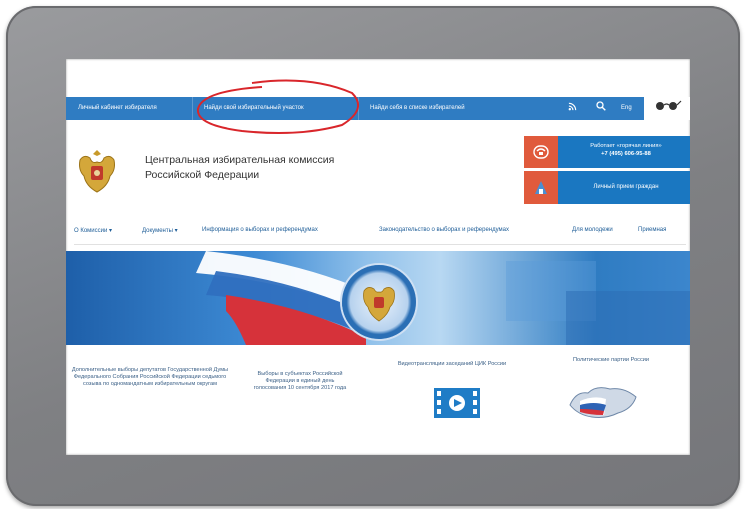 The image size is (746, 509). What do you see at coordinates (160, 230) in the screenshot?
I see `nav-item-documents: Документы ▾` at bounding box center [160, 230].